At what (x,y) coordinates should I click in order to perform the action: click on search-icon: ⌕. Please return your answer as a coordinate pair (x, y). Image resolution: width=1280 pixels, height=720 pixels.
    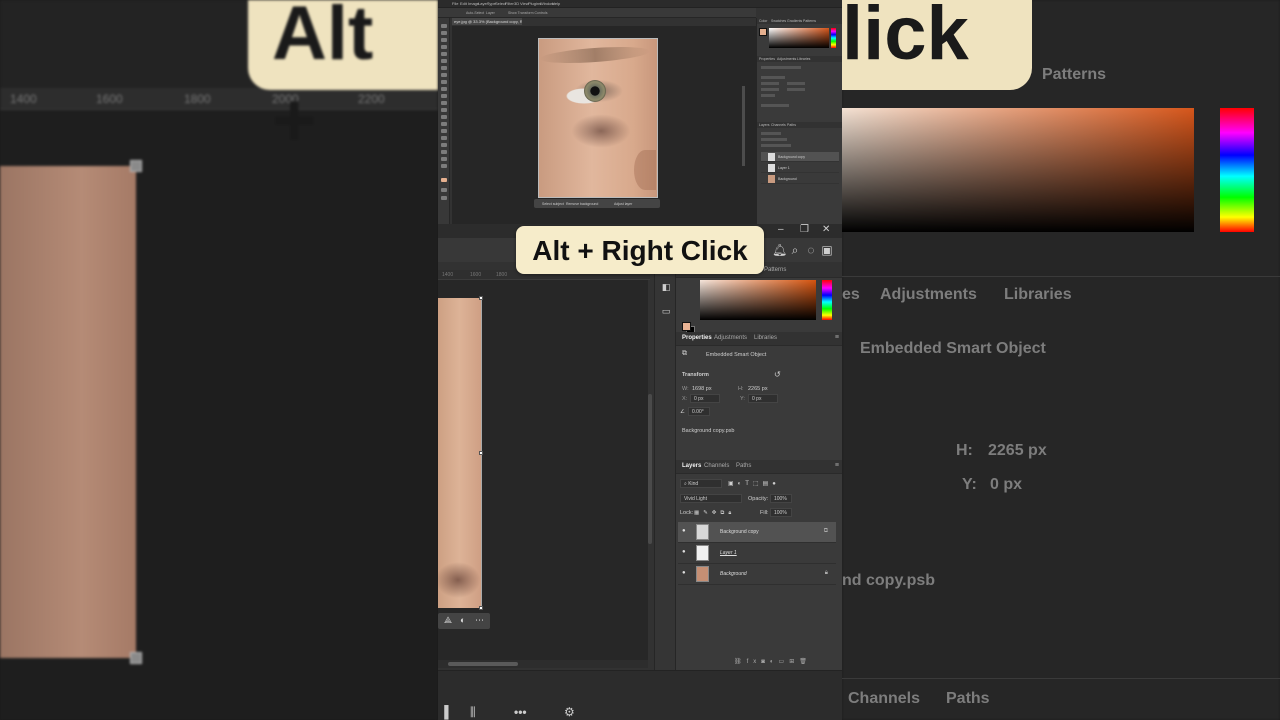
    Looking at the image, I should click on (795, 250).